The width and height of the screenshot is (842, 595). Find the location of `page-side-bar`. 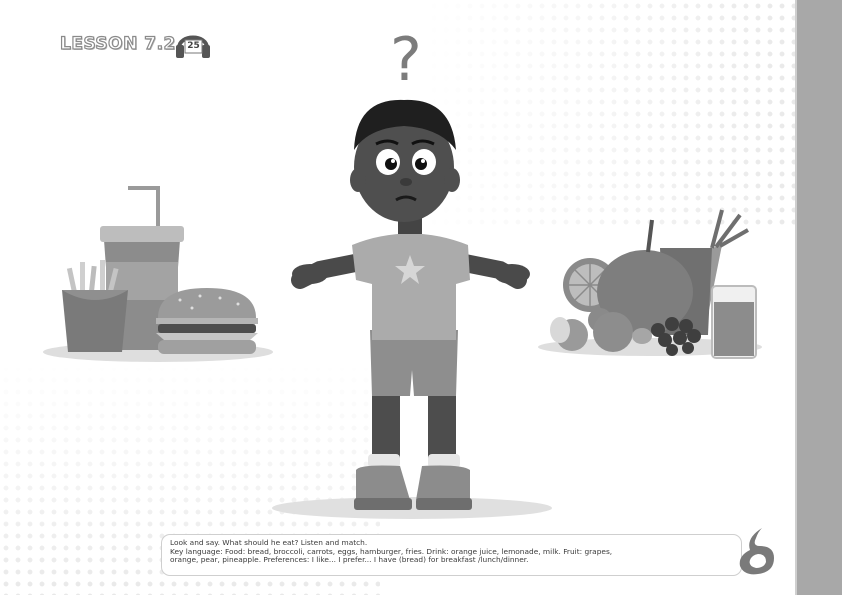

page-side-bar is located at coordinates (818, 297).